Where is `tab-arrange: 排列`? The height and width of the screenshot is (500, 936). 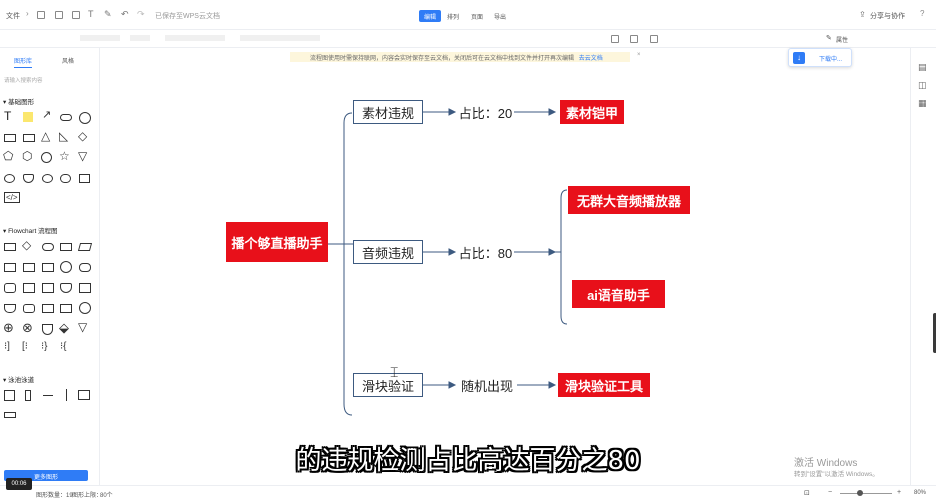
tab-arrange: 排列 is located at coordinates (453, 16).